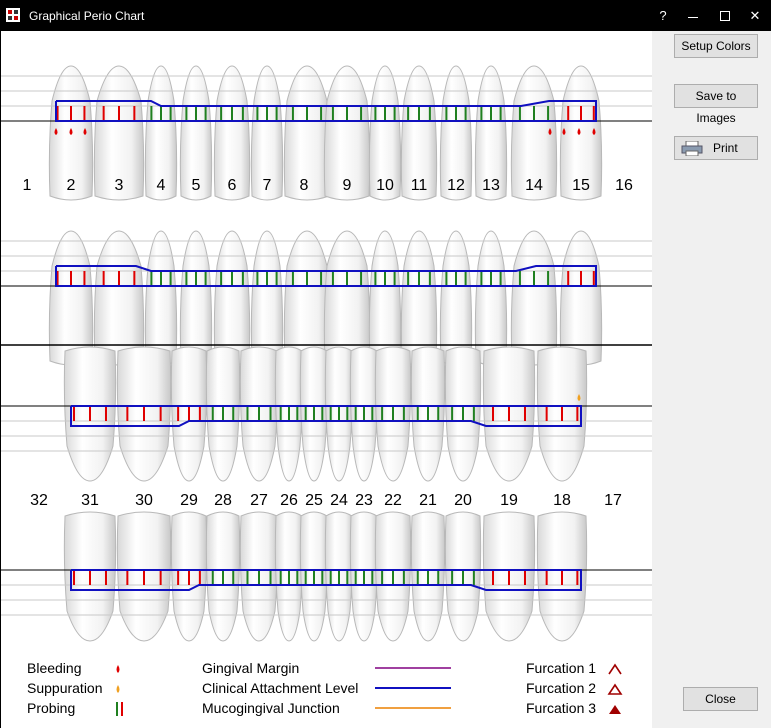  I want to click on print-label: Print, so click(725, 148).